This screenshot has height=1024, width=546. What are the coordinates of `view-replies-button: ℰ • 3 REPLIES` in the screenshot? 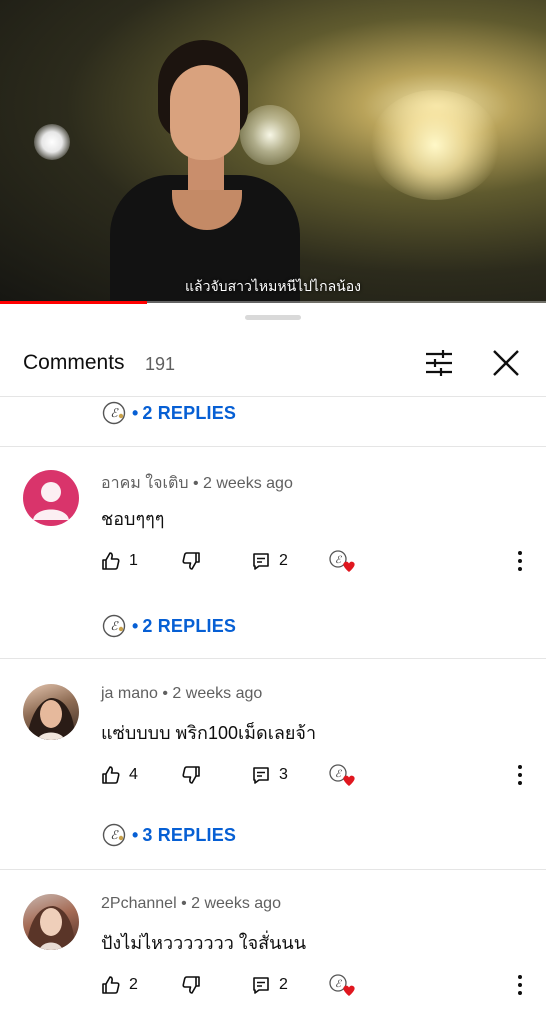 It's located at (169, 835).